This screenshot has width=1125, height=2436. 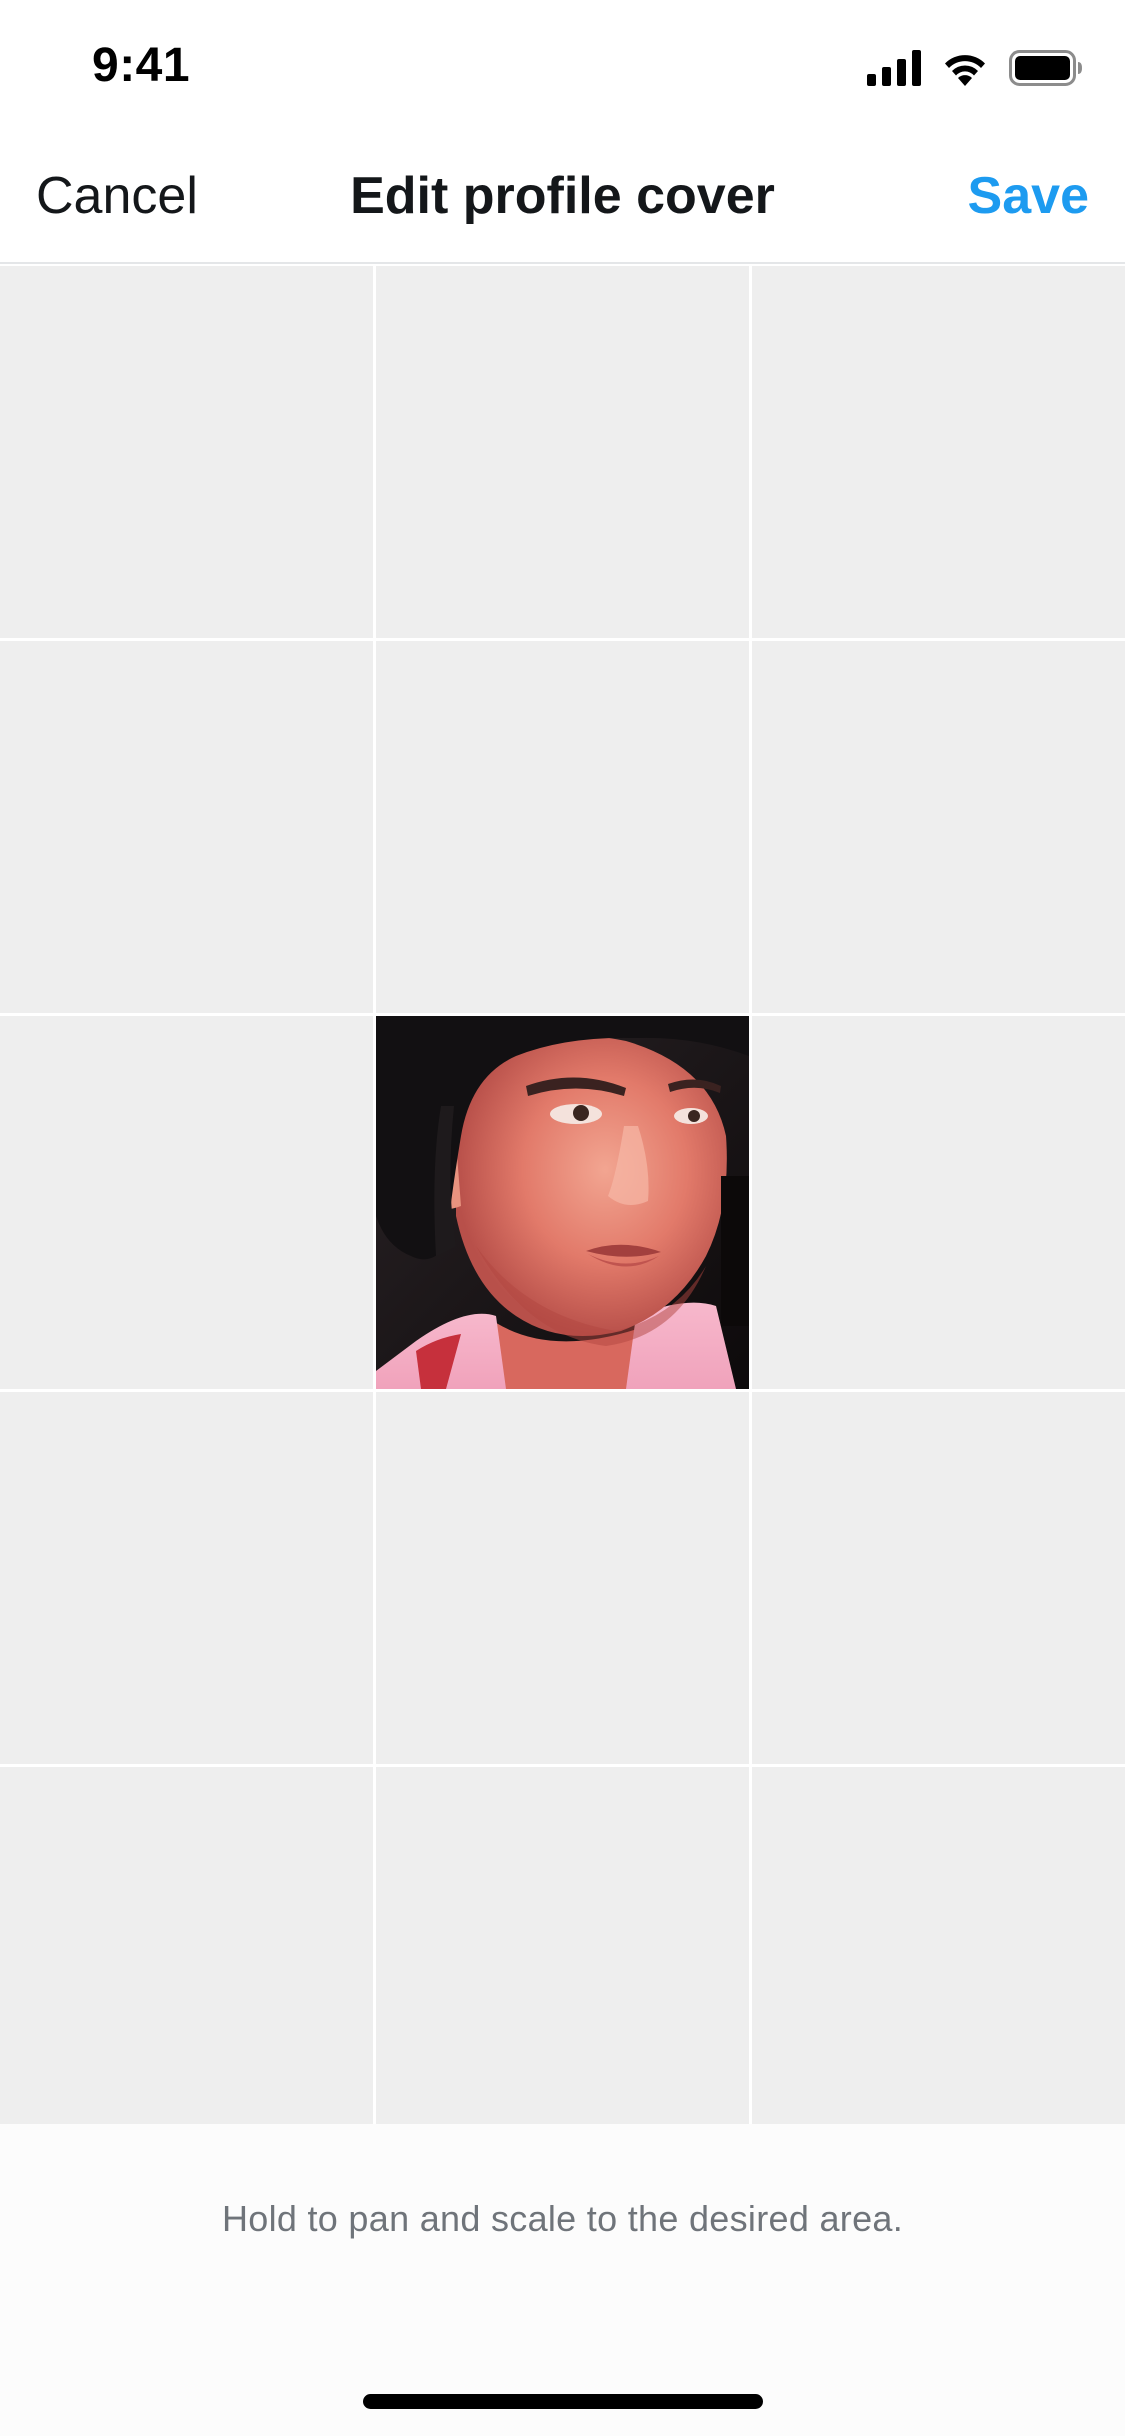 I want to click on battery-icon, so click(x=1046, y=70).